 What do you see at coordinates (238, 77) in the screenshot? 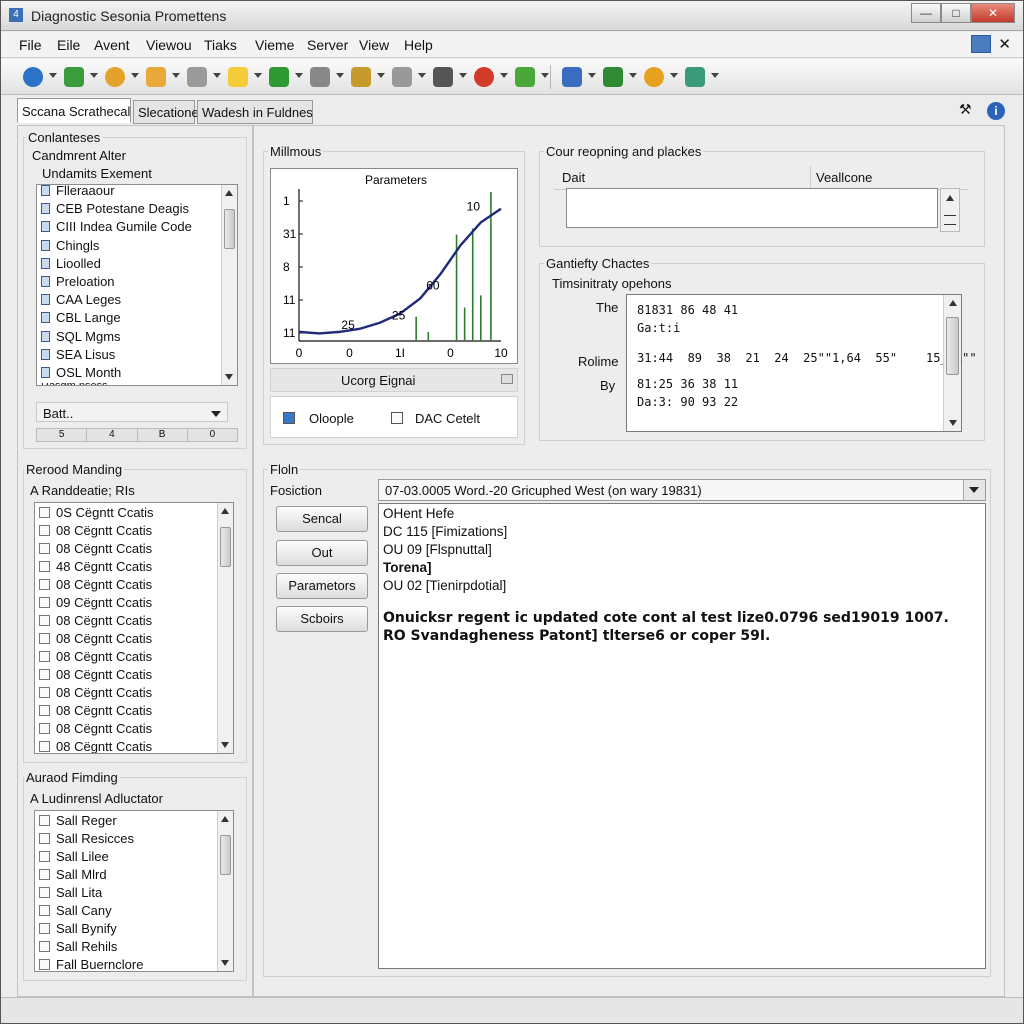
I see `note-icon` at bounding box center [238, 77].